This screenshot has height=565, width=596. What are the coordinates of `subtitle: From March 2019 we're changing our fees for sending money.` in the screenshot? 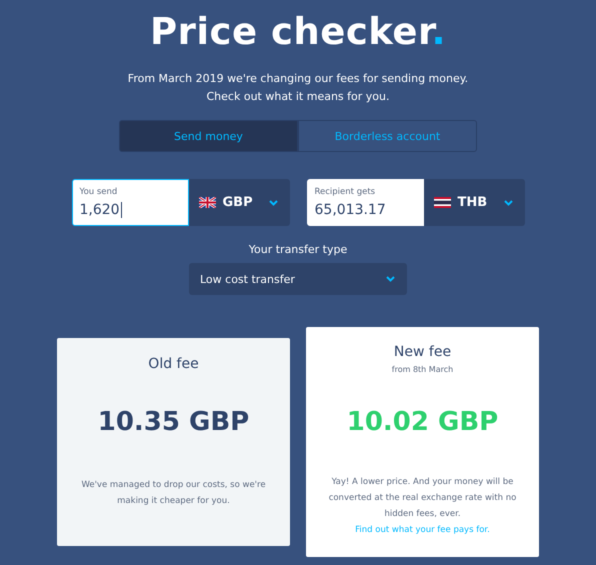 It's located at (298, 79).